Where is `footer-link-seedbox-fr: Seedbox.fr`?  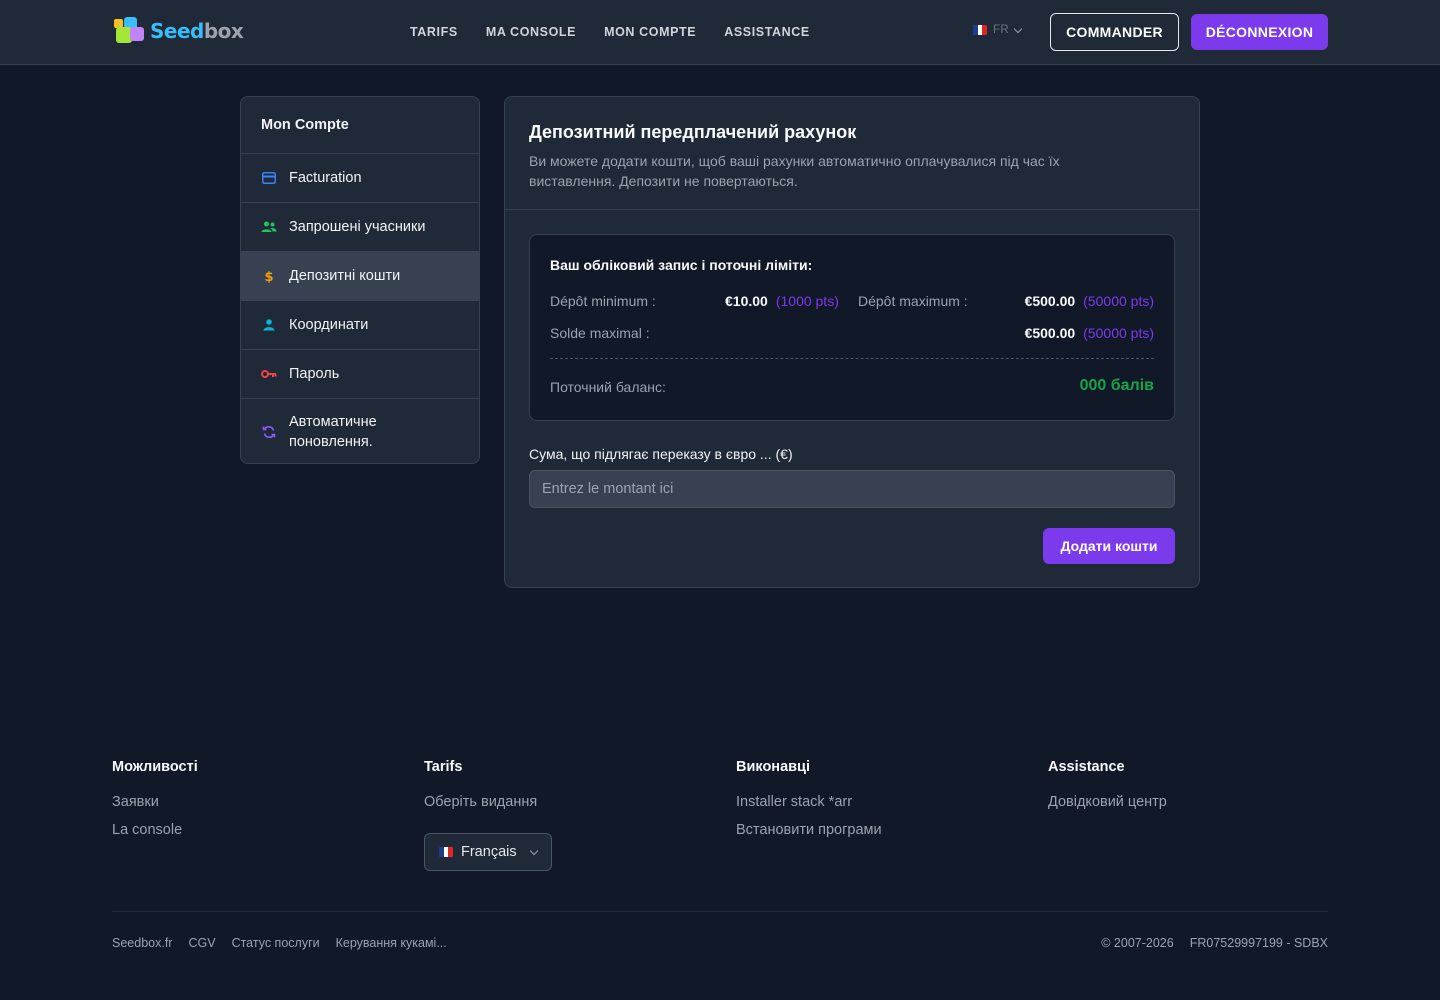 footer-link-seedbox-fr: Seedbox.fr is located at coordinates (142, 943).